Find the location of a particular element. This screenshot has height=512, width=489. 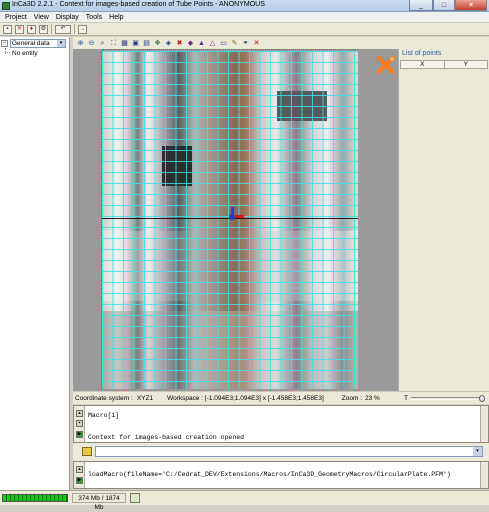

tree-item-no-entity: No entity is located at coordinates (25, 53).